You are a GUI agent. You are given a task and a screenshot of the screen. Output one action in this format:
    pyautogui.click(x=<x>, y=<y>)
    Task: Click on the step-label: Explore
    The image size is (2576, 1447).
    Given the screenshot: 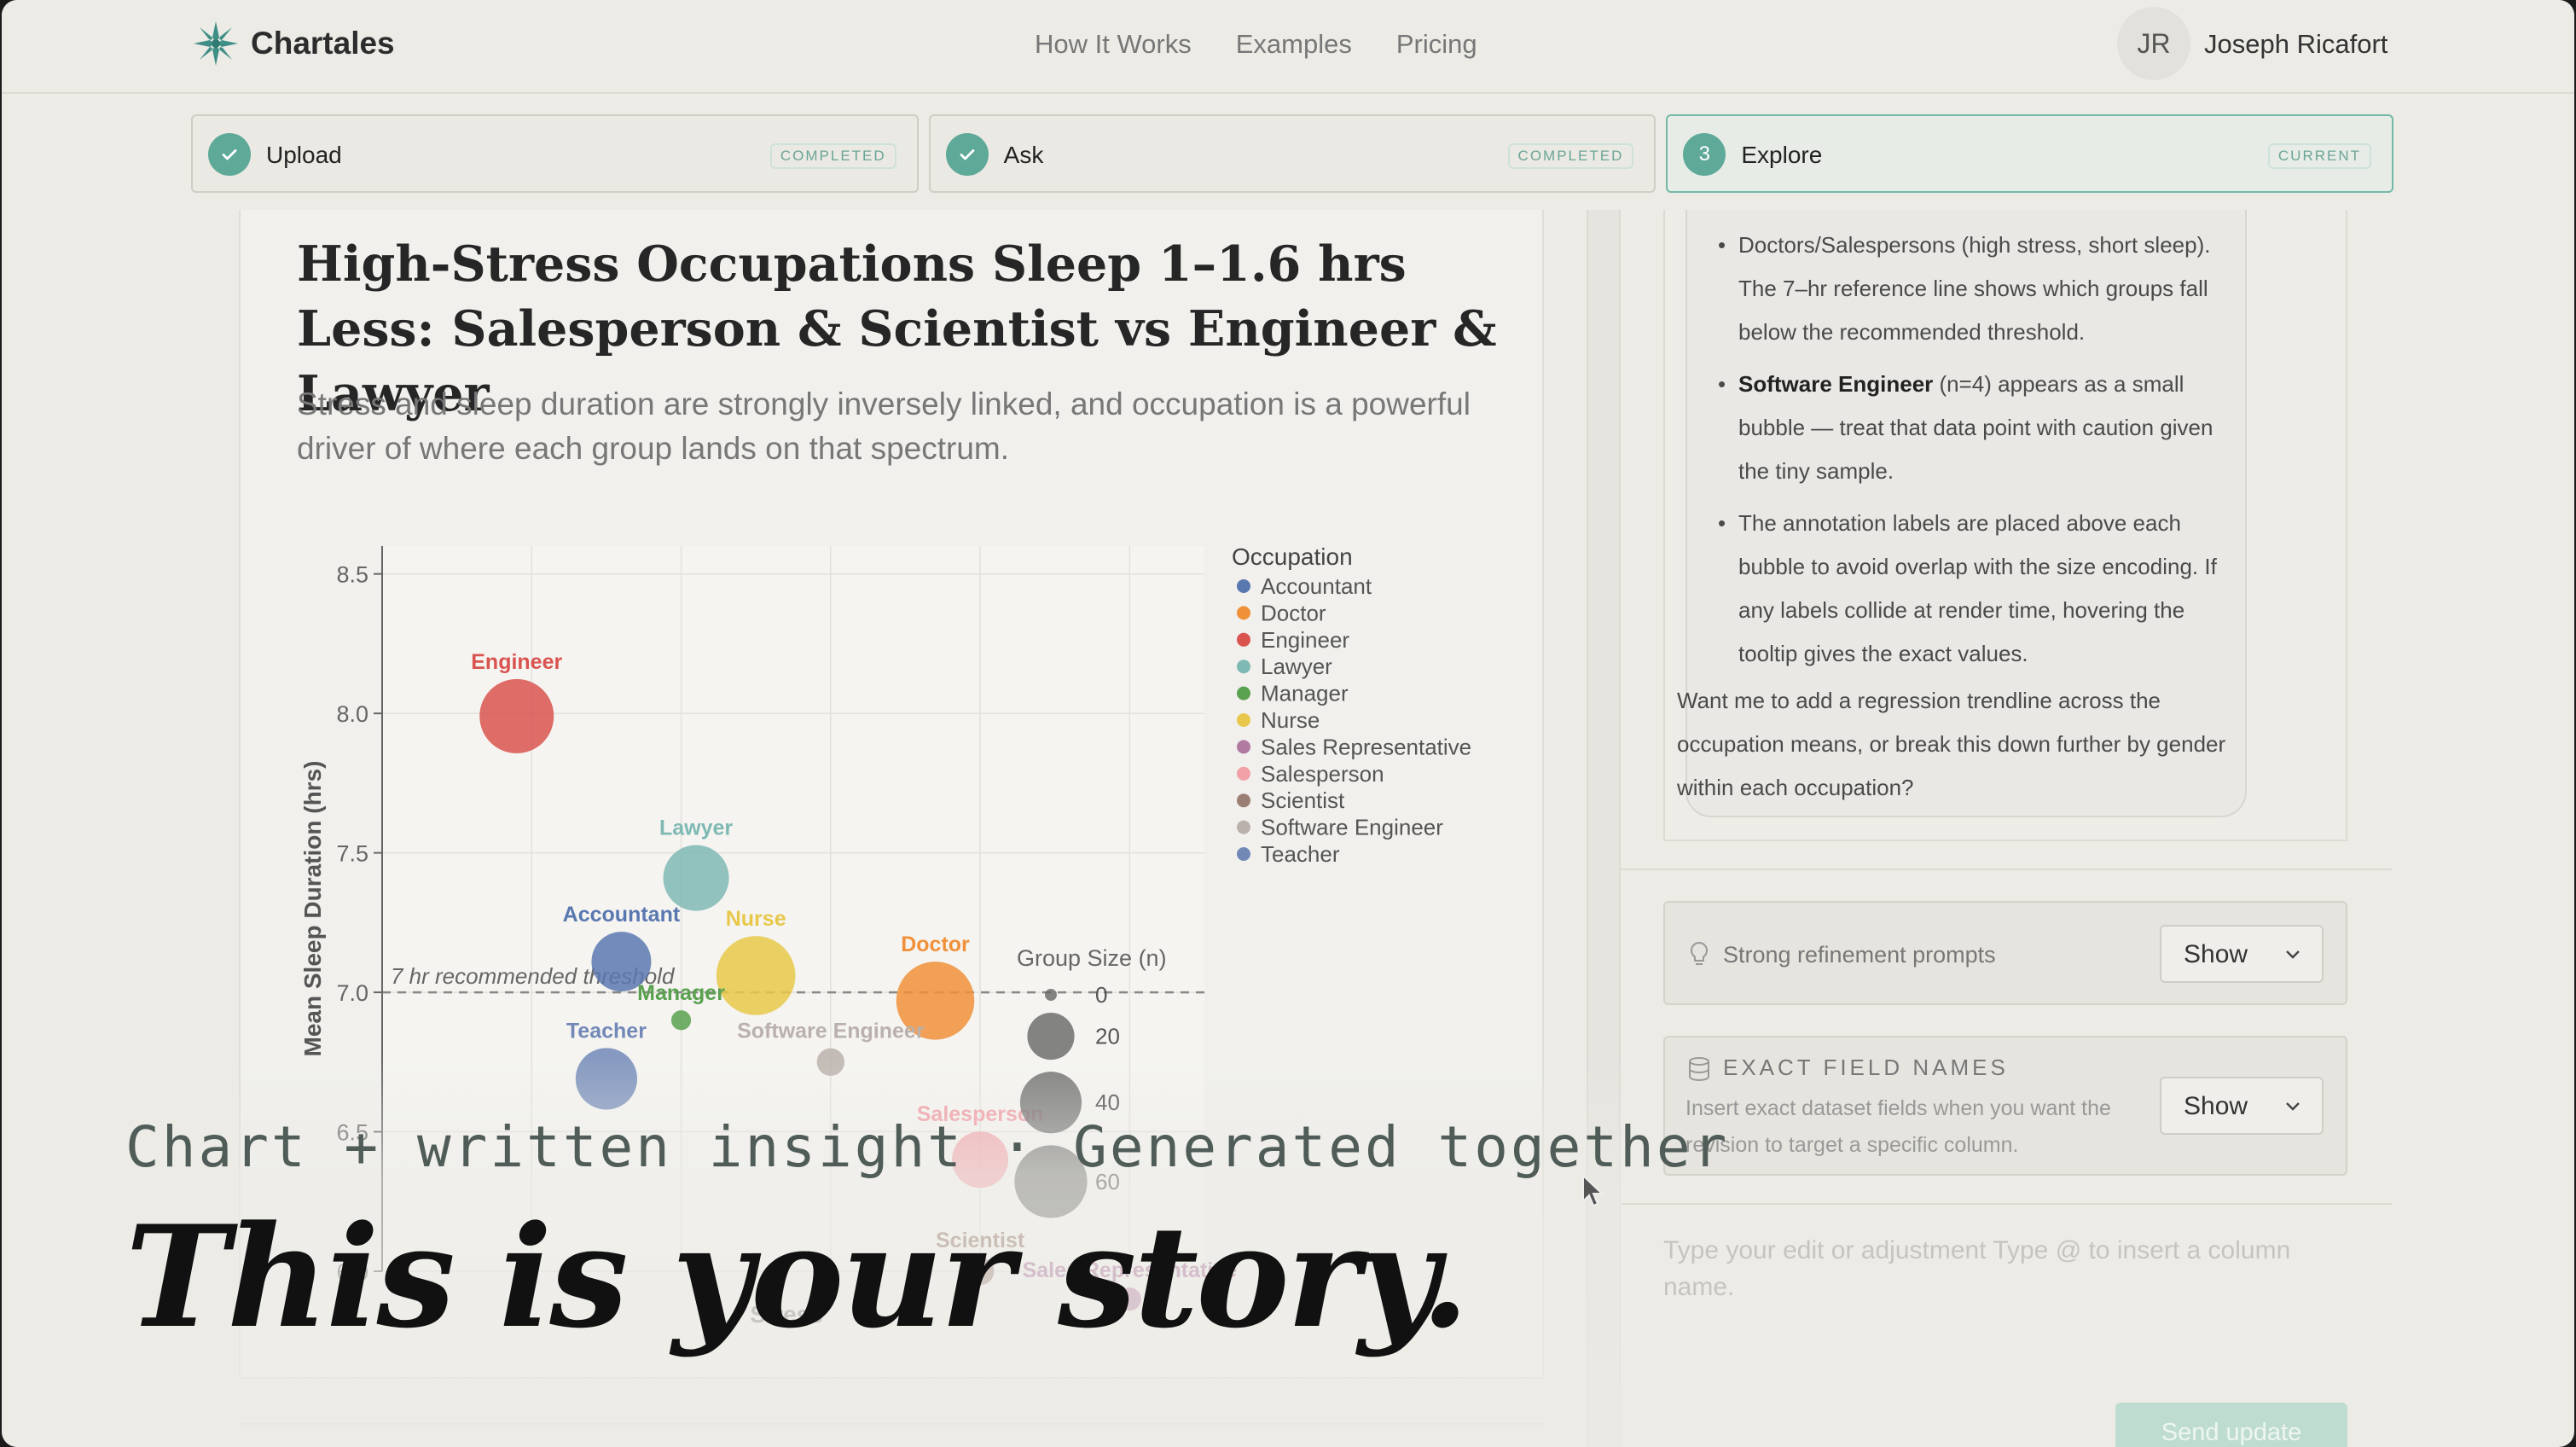 What is the action you would take?
    pyautogui.click(x=1782, y=155)
    